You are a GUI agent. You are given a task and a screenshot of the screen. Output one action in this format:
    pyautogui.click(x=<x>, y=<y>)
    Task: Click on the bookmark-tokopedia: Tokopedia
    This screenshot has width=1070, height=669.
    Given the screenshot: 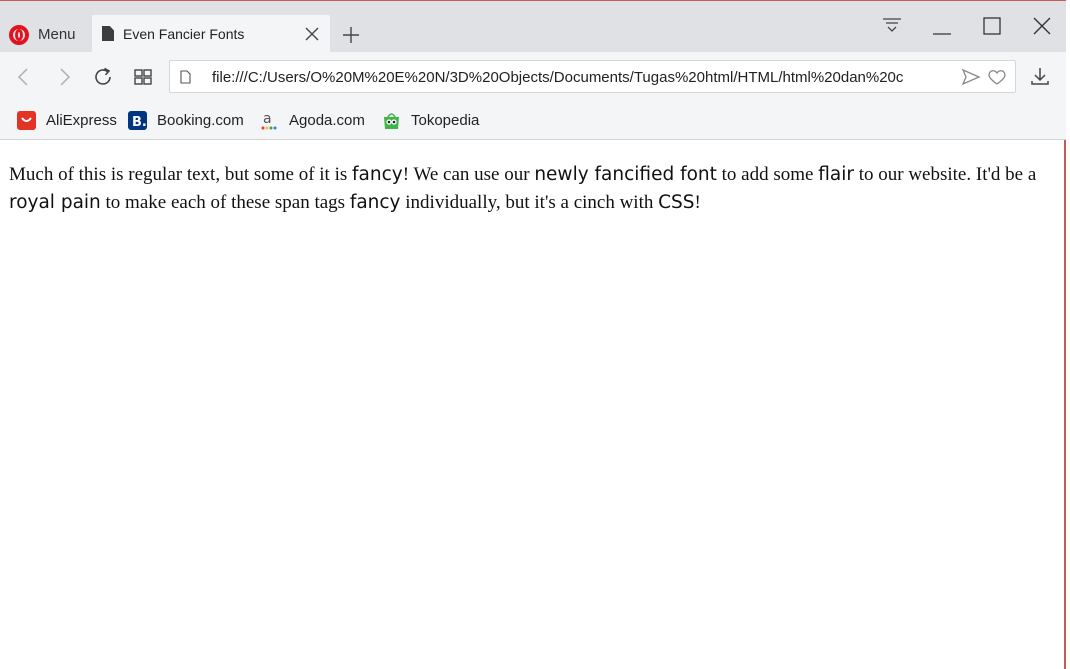 What is the action you would take?
    pyautogui.click(x=430, y=120)
    